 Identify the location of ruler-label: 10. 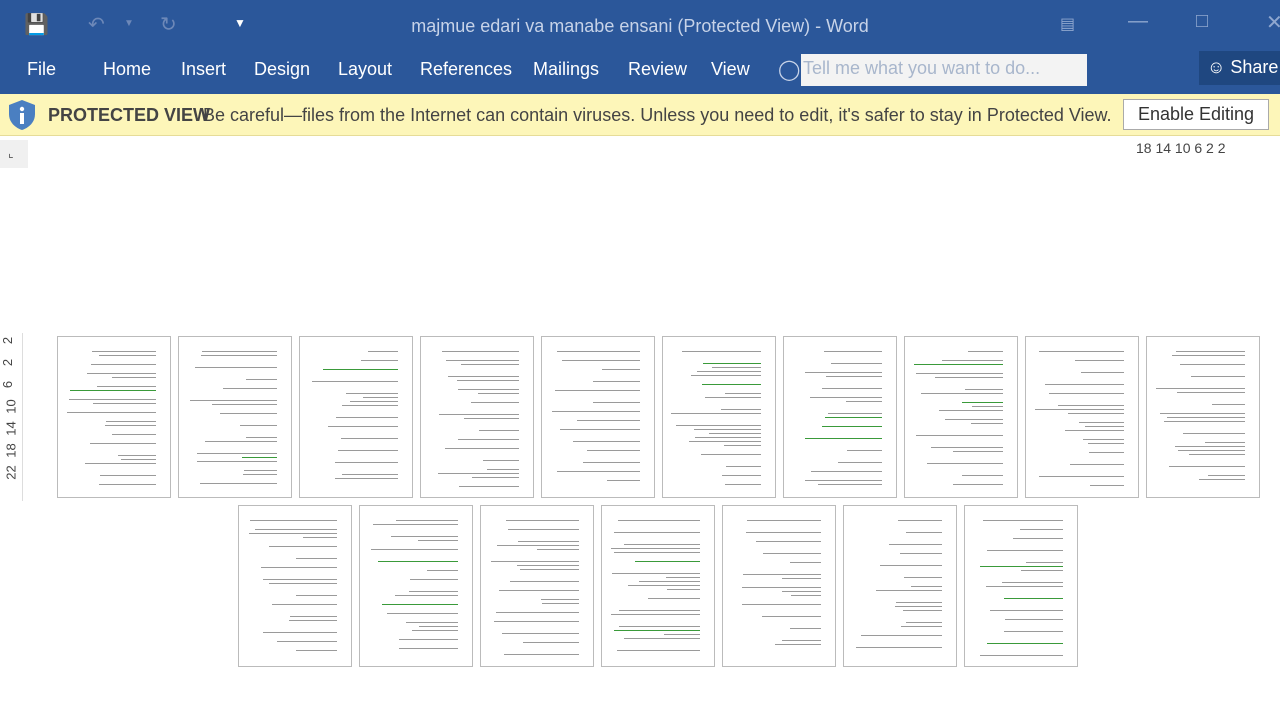
(11, 406).